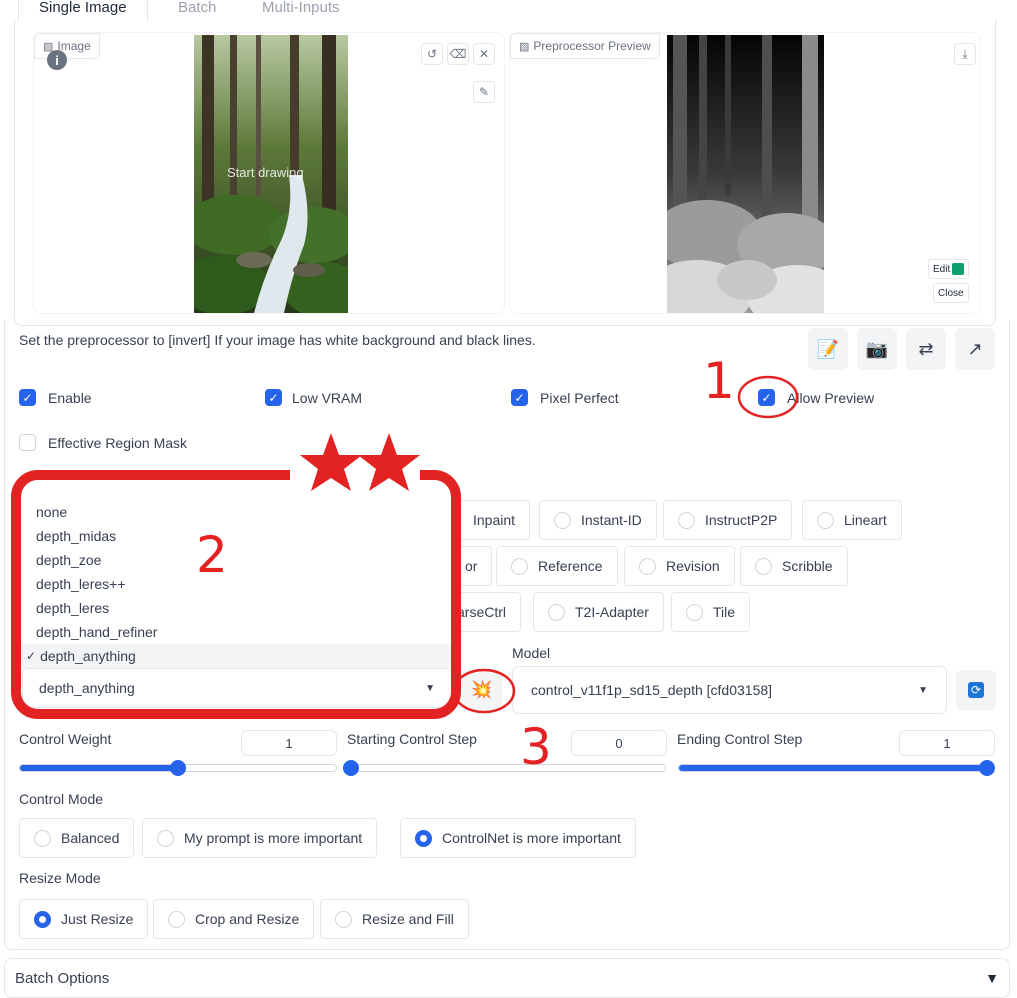 The height and width of the screenshot is (998, 1017). I want to click on image-input-panel: ▨ Image Start drawing ↺ ⌫ ✕ ✎, so click(269, 173).